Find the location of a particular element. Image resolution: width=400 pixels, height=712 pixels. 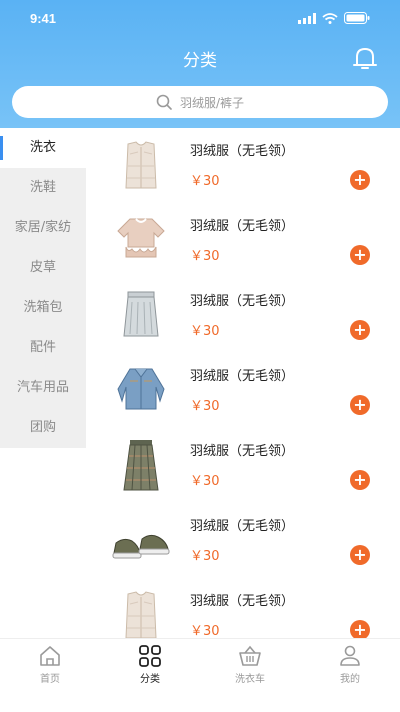

wifi-icon is located at coordinates (330, 18).